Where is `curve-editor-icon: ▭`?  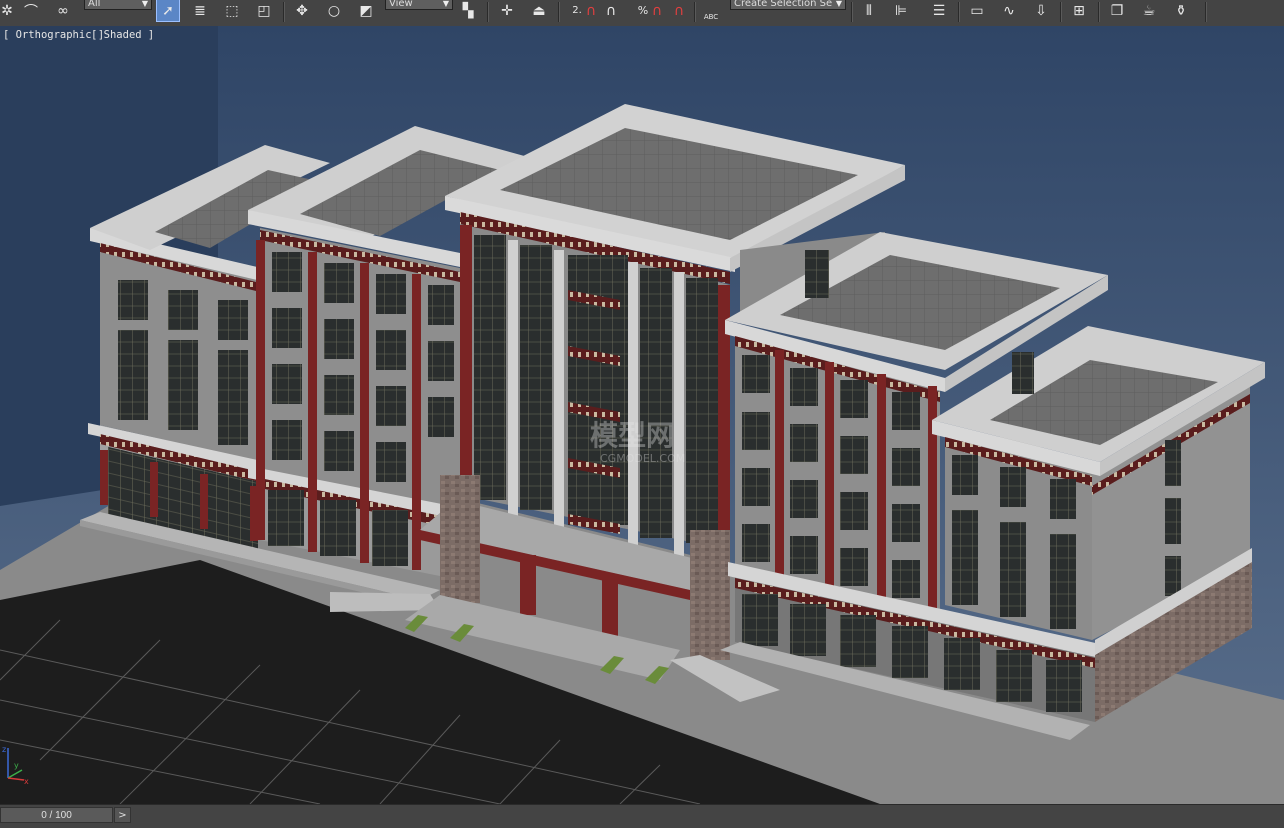 curve-editor-icon: ▭ is located at coordinates (977, 10).